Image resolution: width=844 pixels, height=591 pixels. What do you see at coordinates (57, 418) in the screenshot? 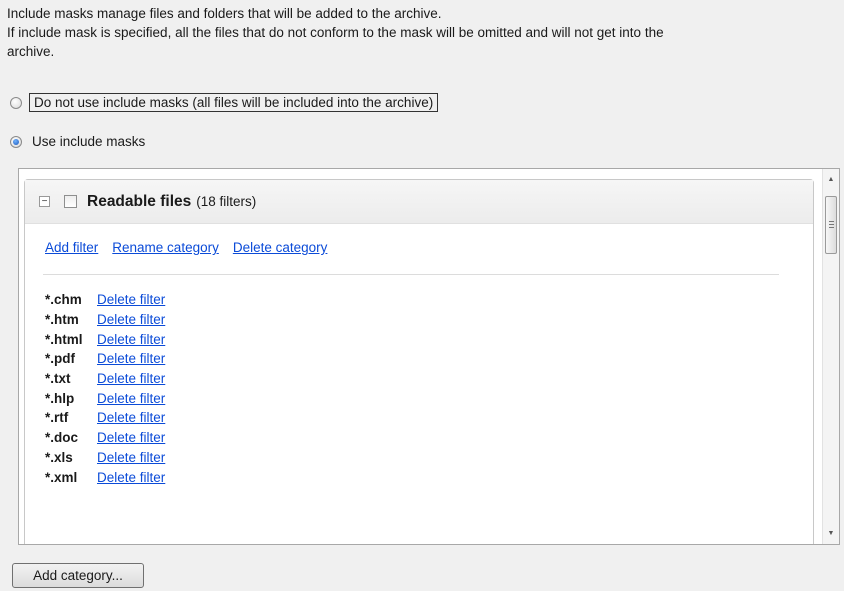
I see `filter-mask: *.rtf` at bounding box center [57, 418].